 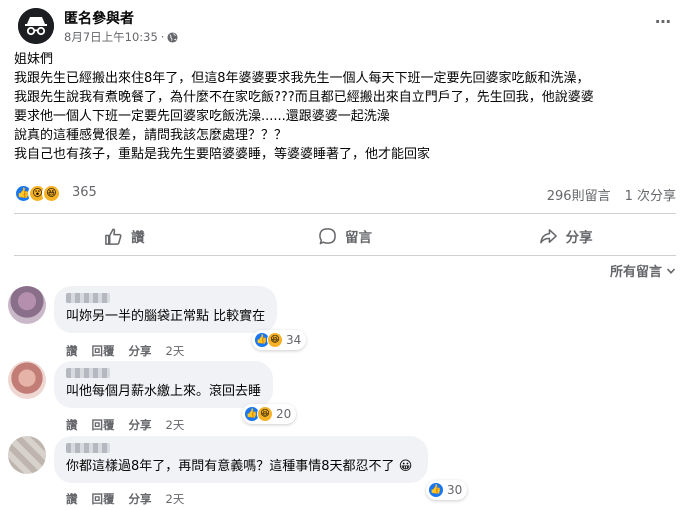 I want to click on comment-bubble: 你都這樣過8年了，再問有意義嗎？這種事情8天都忍不了 😀, so click(x=241, y=459).